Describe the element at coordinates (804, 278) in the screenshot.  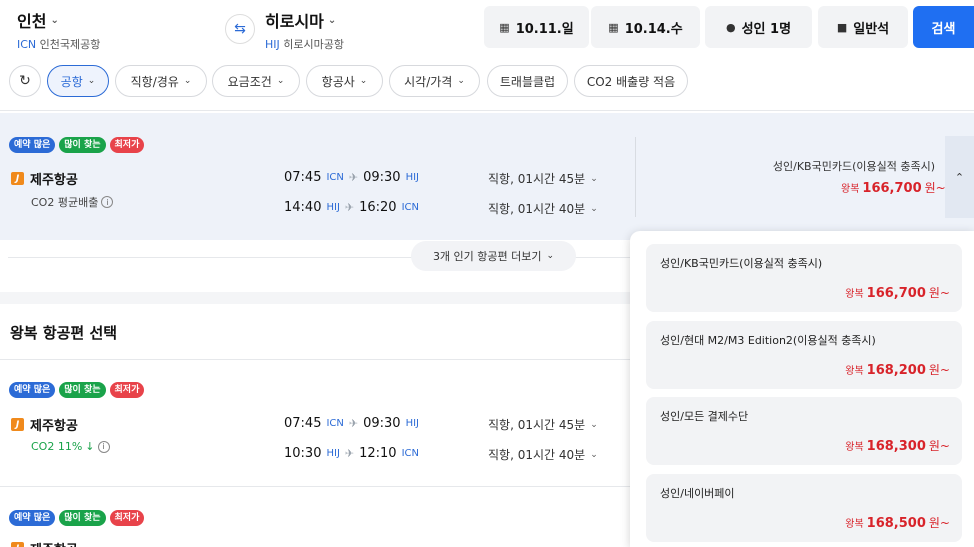
I see `price-option: 성인/KB국민카드(이용실적 충족시) 왕복 166,700 원~` at that location.